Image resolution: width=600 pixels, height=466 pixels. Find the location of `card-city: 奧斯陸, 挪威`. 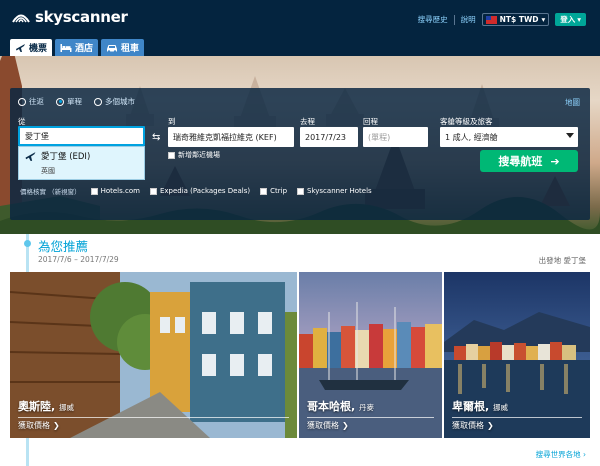

card-city: 奧斯陸, 挪威 is located at coordinates (46, 406).